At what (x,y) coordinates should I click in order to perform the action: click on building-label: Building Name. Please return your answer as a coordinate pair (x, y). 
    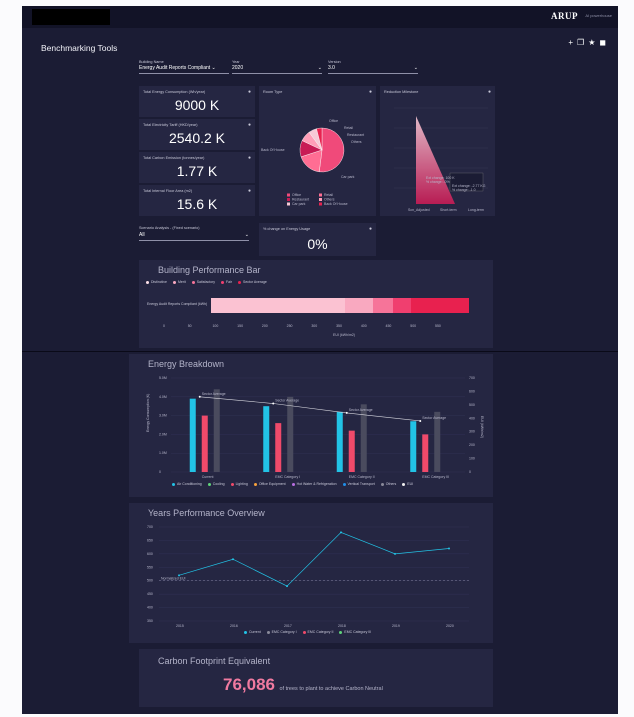
    Looking at the image, I should click on (151, 62).